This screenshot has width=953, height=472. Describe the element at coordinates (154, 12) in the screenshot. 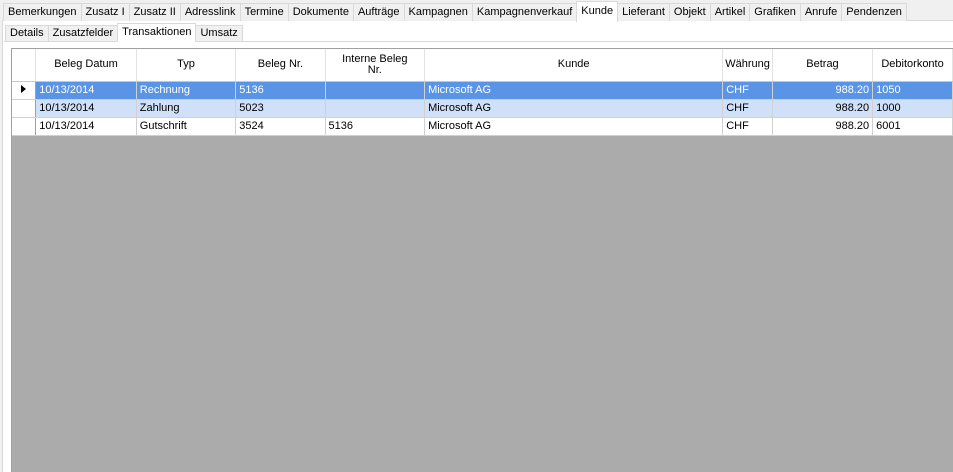

I see `tab-zusatz-2: Zusatz II` at that location.